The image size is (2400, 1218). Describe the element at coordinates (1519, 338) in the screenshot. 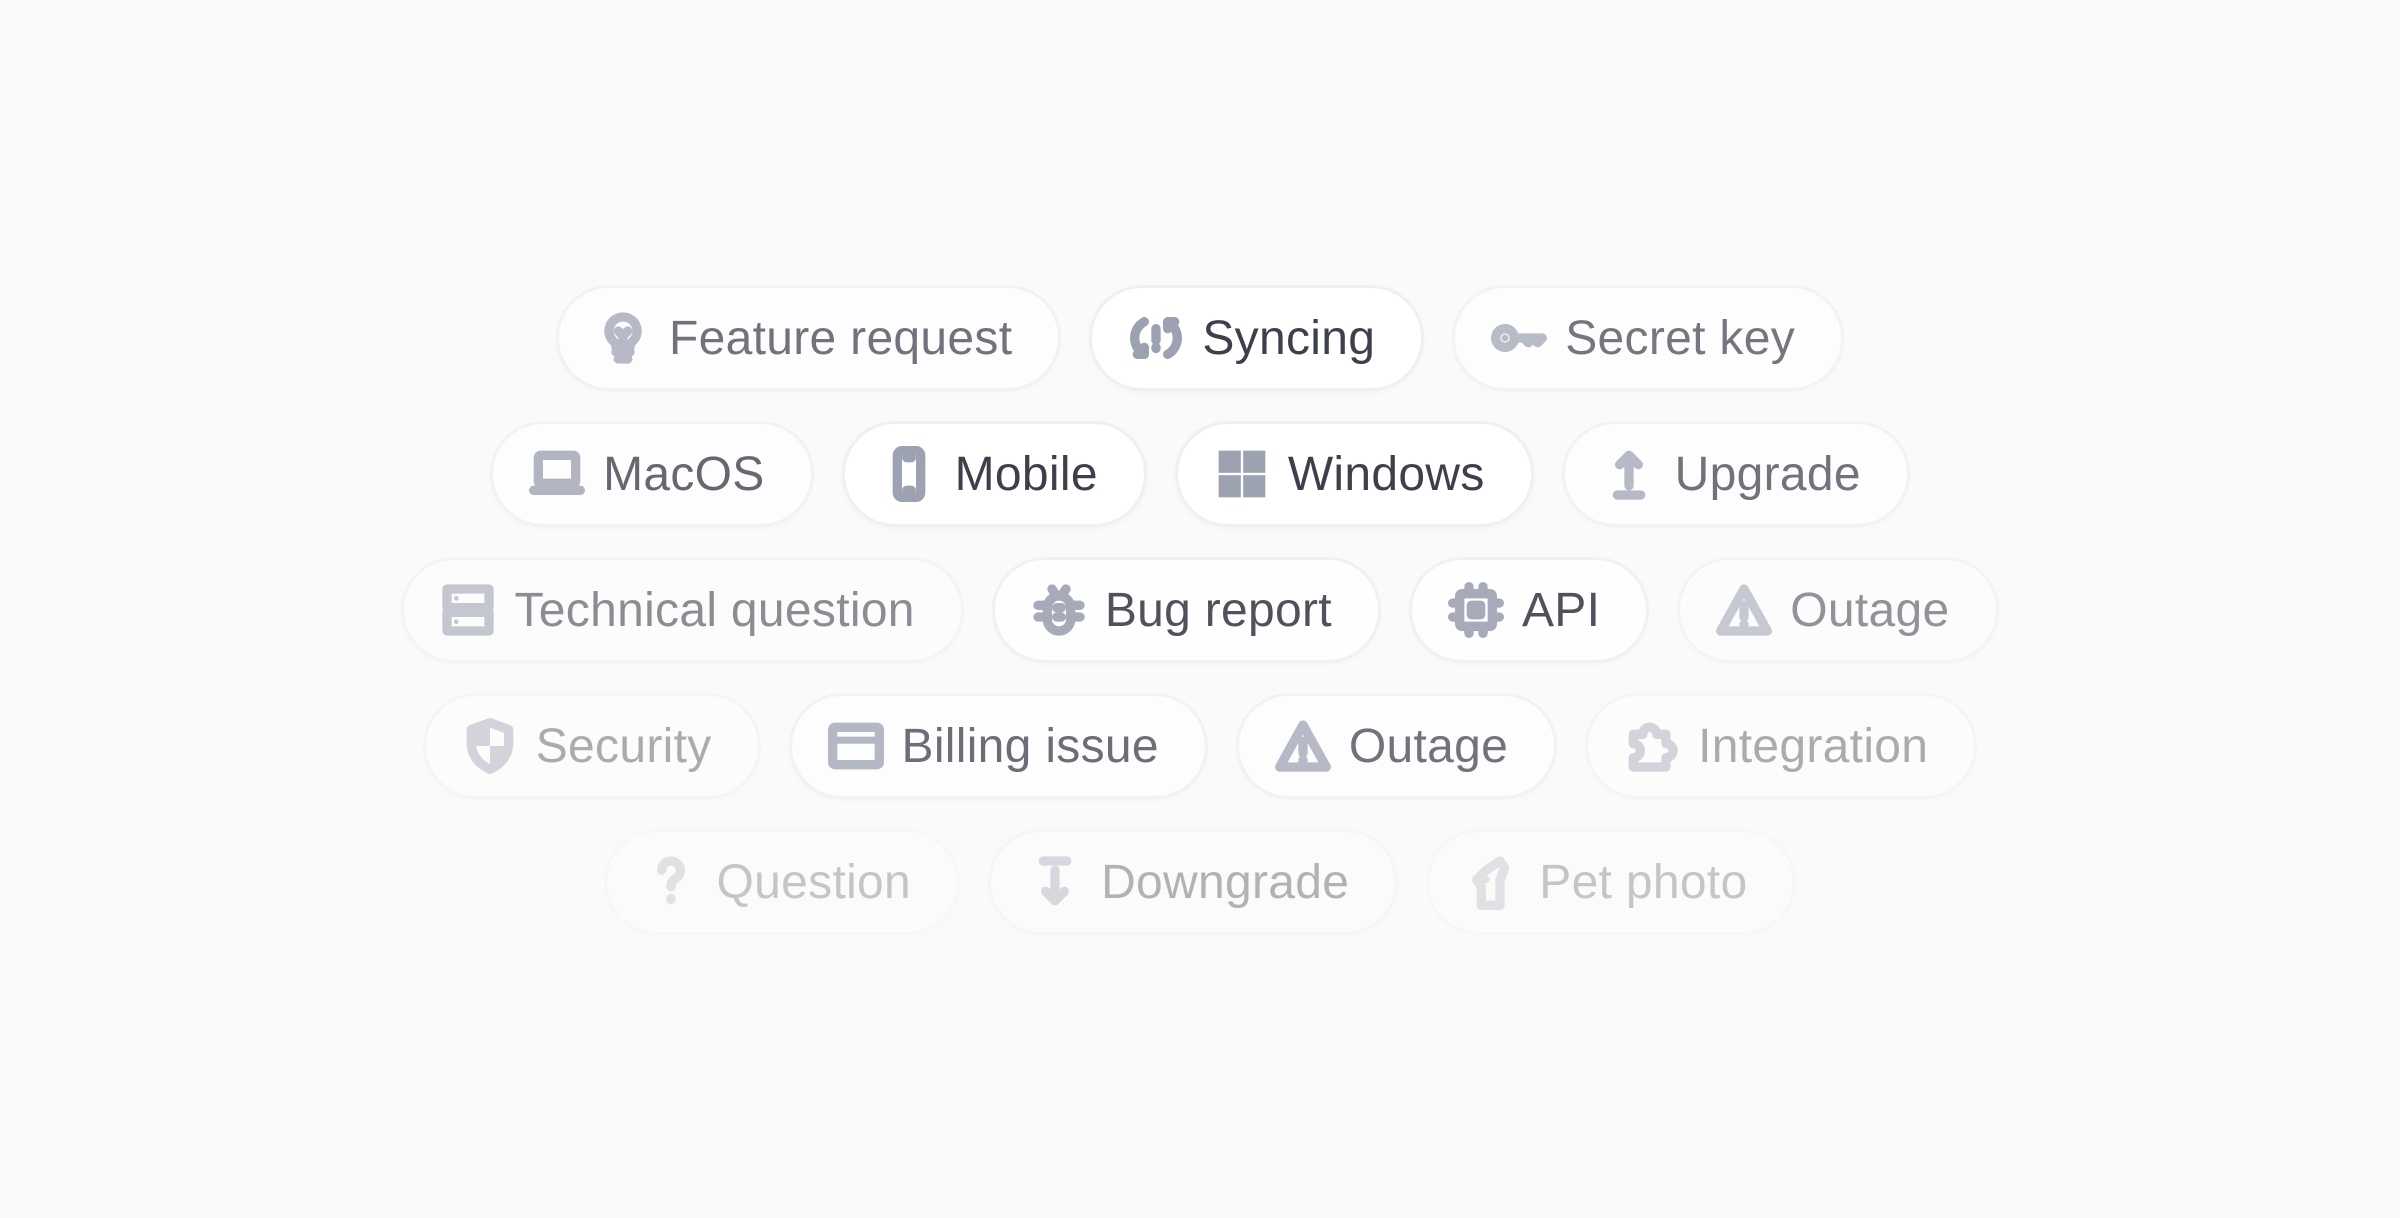

I see `key-icon` at that location.